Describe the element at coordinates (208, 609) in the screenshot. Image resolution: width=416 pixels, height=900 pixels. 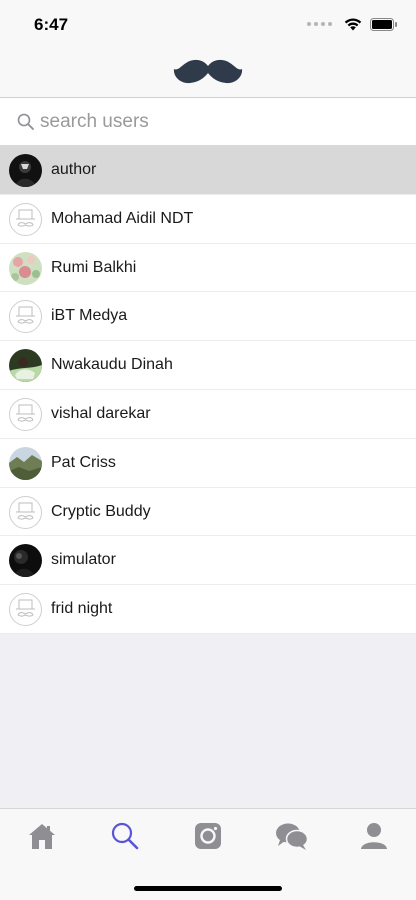
I see `user-row: frid night` at that location.